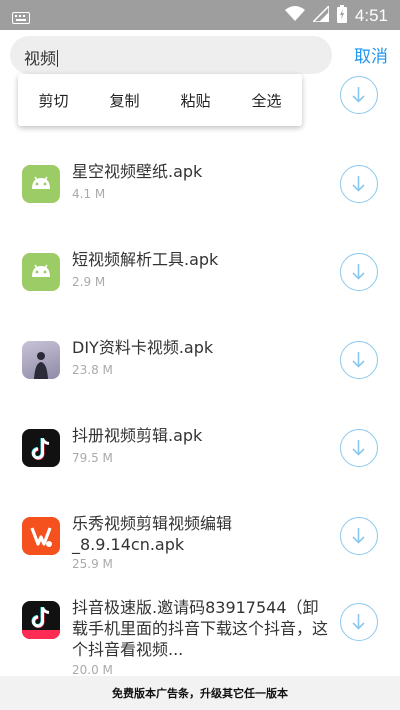 The image size is (400, 710). What do you see at coordinates (89, 194) in the screenshot?
I see `item-size: 4.1 M` at bounding box center [89, 194].